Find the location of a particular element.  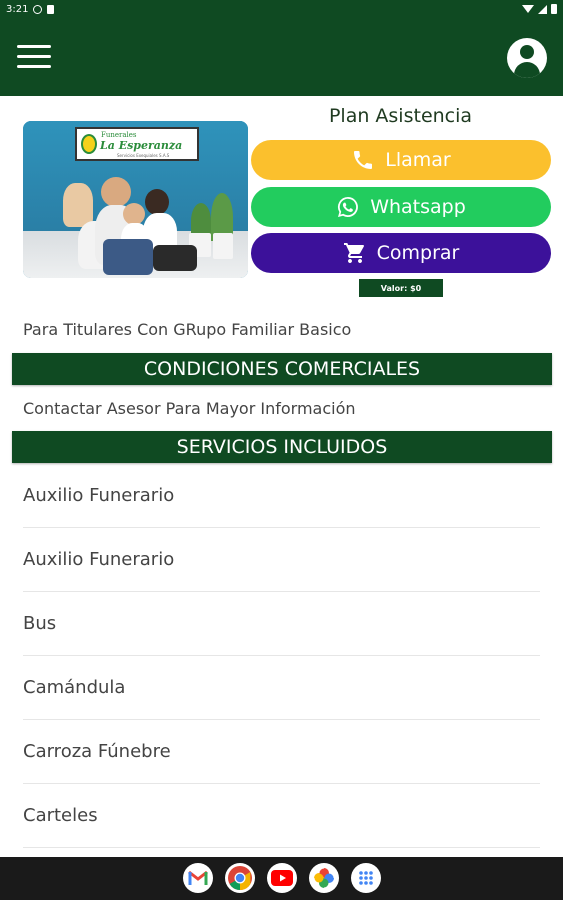

list-item: Carteles is located at coordinates (281, 816).